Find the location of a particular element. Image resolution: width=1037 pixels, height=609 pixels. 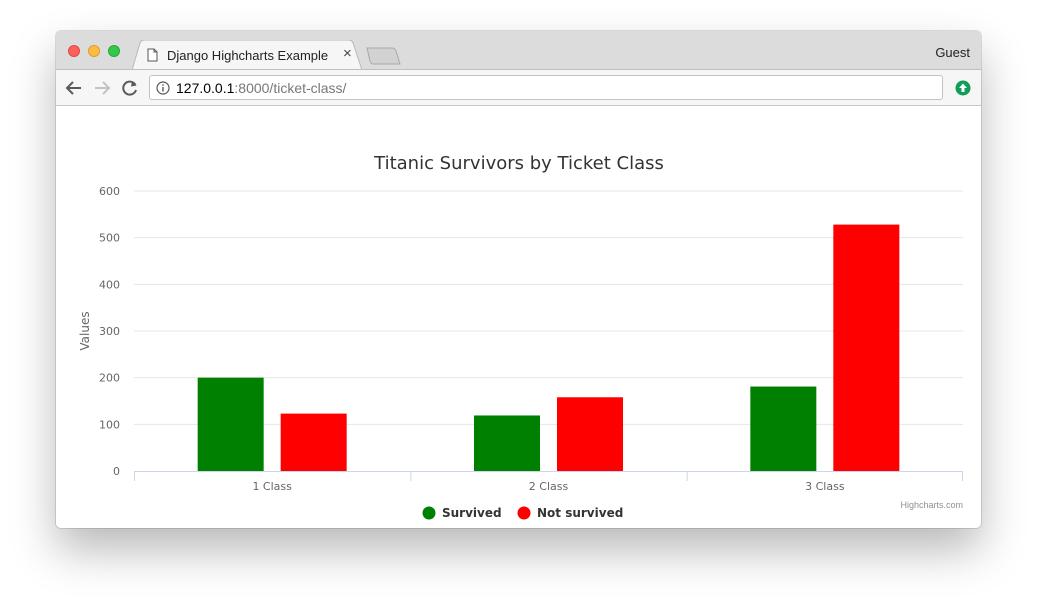

new-tab-button is located at coordinates (384, 56).